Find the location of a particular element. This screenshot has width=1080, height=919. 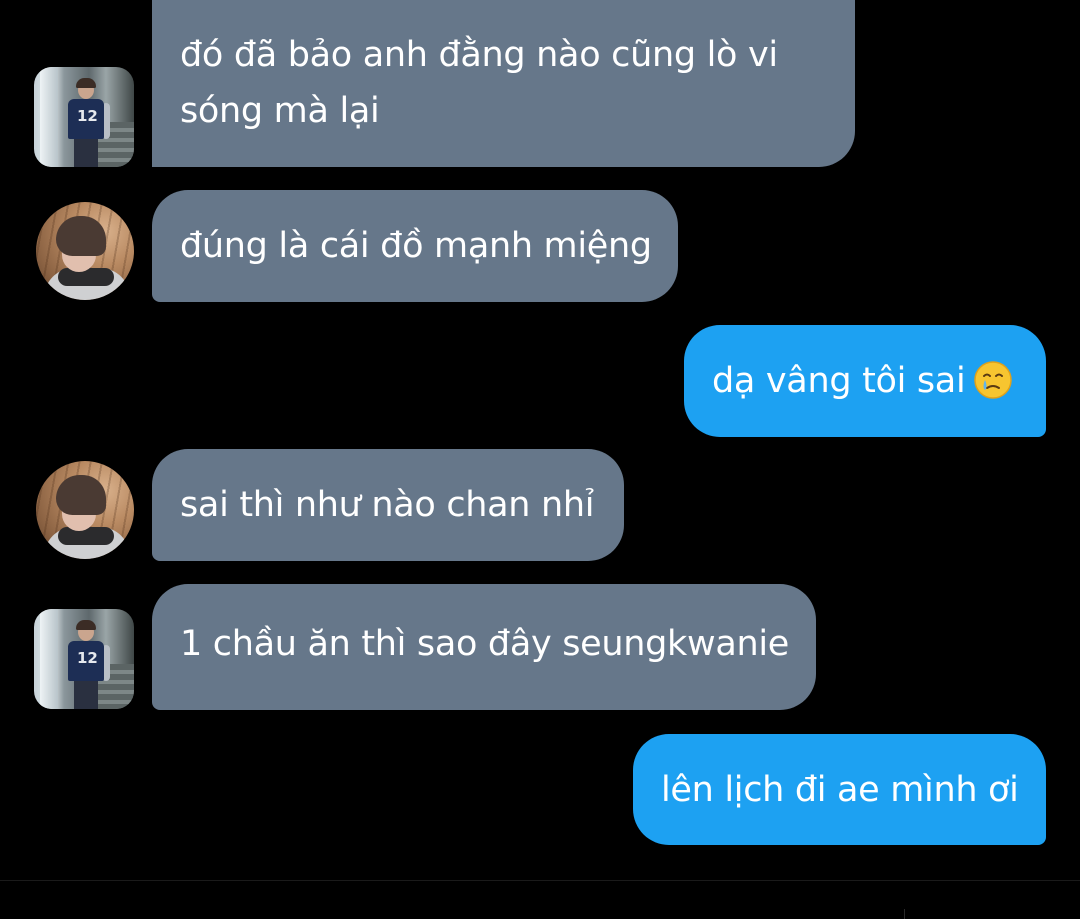

message-text: đó đã bảo anh đằng nào cũng lò vi is located at coordinates (479, 55).